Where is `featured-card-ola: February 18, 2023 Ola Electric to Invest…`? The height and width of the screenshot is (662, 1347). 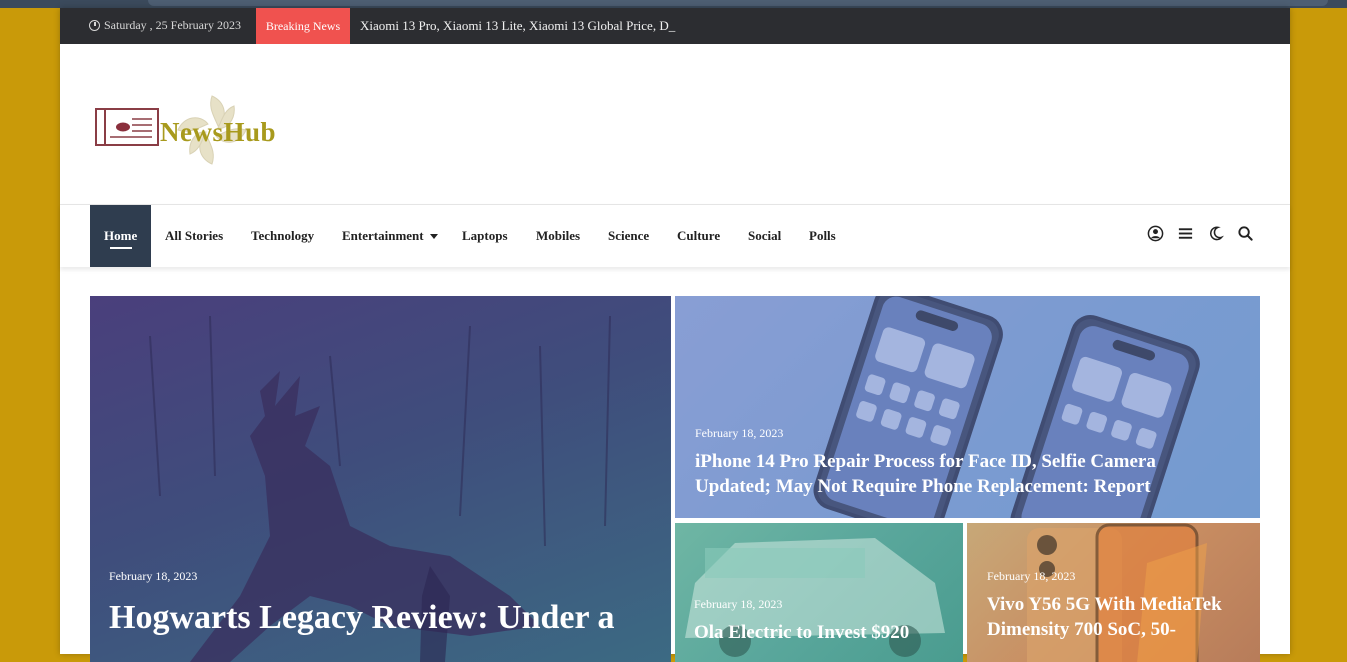 featured-card-ola: February 18, 2023 Ola Electric to Invest… is located at coordinates (819, 592).